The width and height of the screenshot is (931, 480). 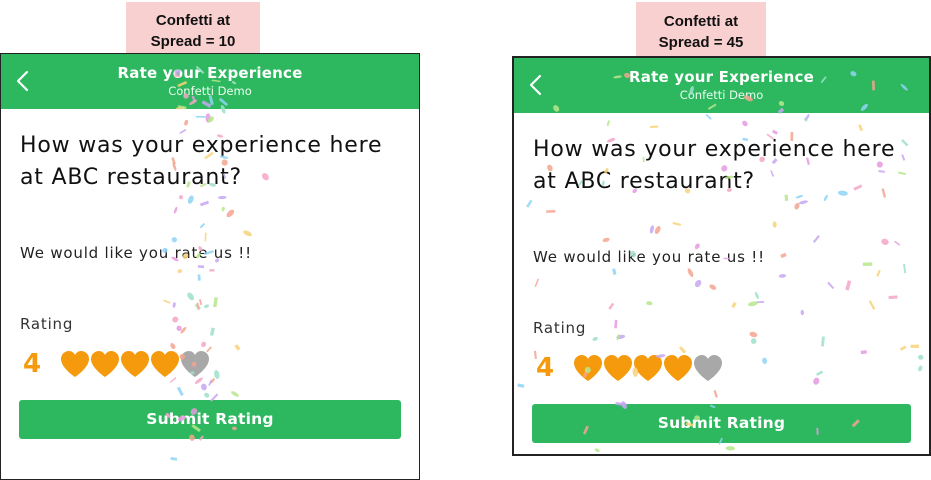 What do you see at coordinates (210, 91) in the screenshot?
I see `app-subtitle: Confetti Demo` at bounding box center [210, 91].